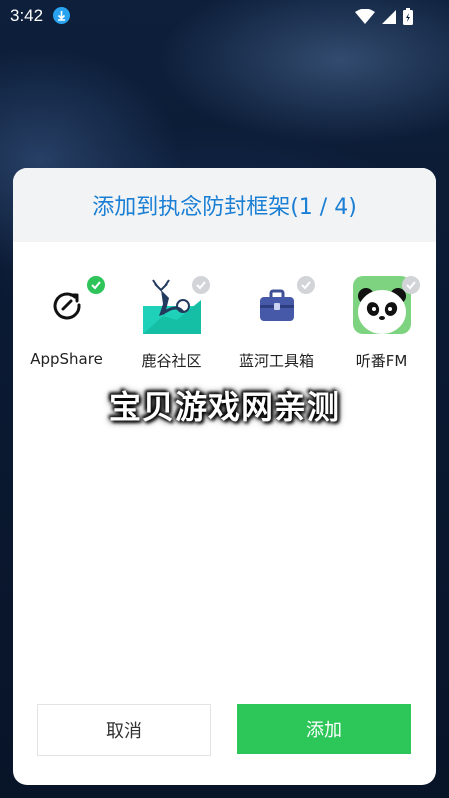 The width and height of the screenshot is (449, 798). I want to click on battery-icon, so click(408, 16).